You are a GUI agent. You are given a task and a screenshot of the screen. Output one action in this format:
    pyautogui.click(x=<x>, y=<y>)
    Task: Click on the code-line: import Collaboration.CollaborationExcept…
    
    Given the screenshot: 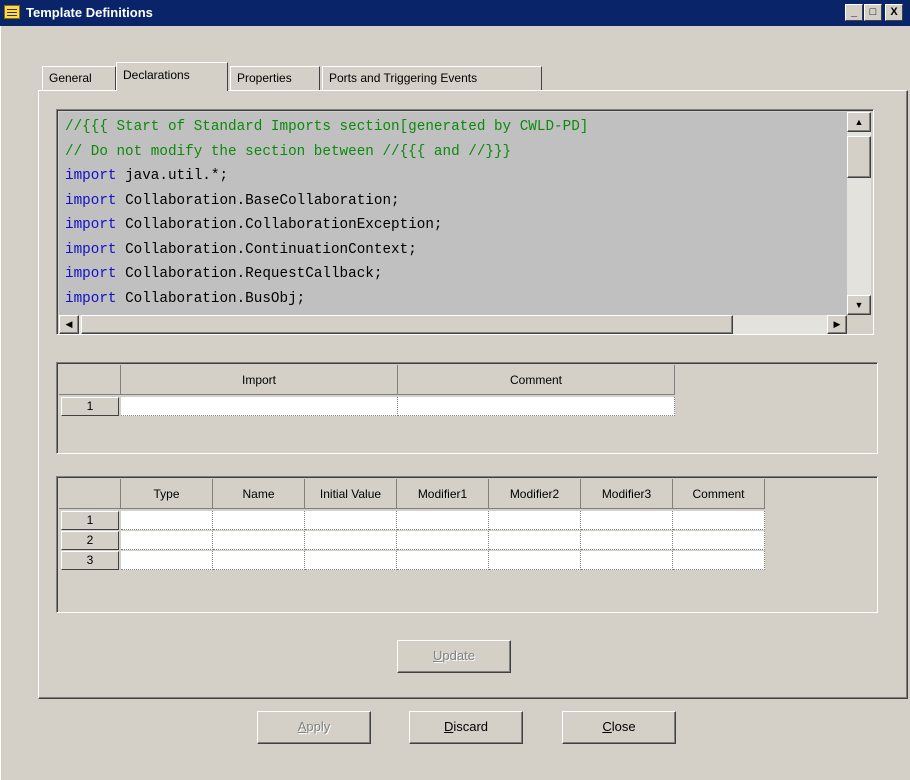 What is the action you would take?
    pyautogui.click(x=456, y=225)
    